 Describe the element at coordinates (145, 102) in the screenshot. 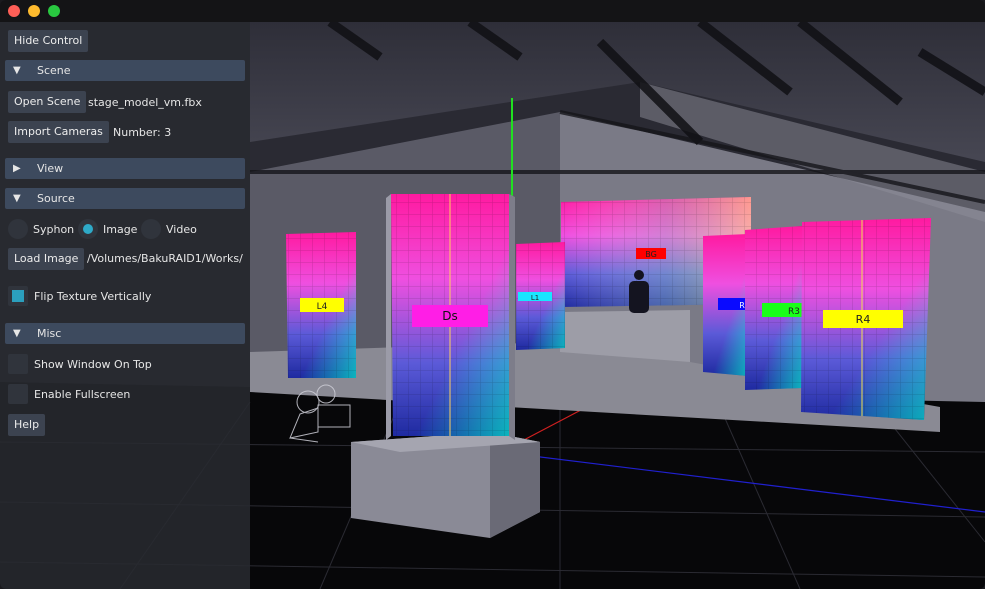

I see `scene-file-name: stage_model_vm.fbx` at that location.